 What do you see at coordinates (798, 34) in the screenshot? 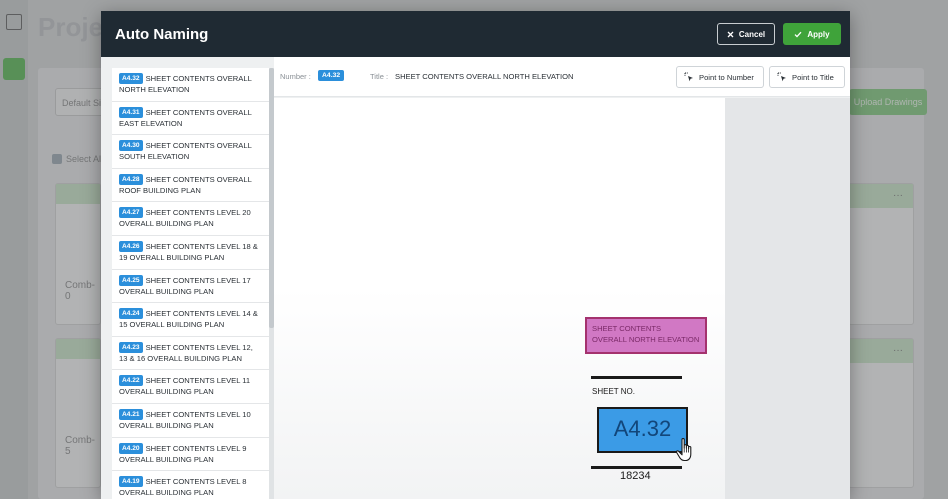
I see `check-icon` at bounding box center [798, 34].